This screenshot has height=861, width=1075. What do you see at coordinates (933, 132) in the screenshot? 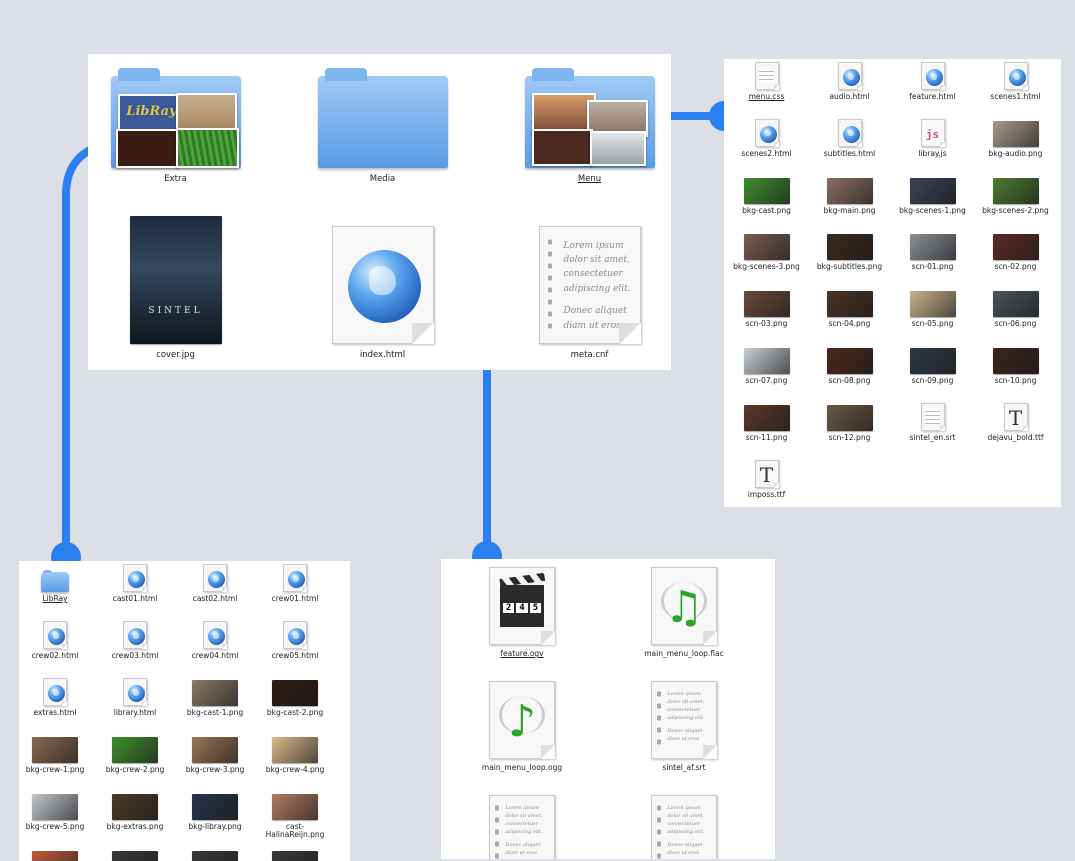
I see `file-thumb: js` at bounding box center [933, 132].